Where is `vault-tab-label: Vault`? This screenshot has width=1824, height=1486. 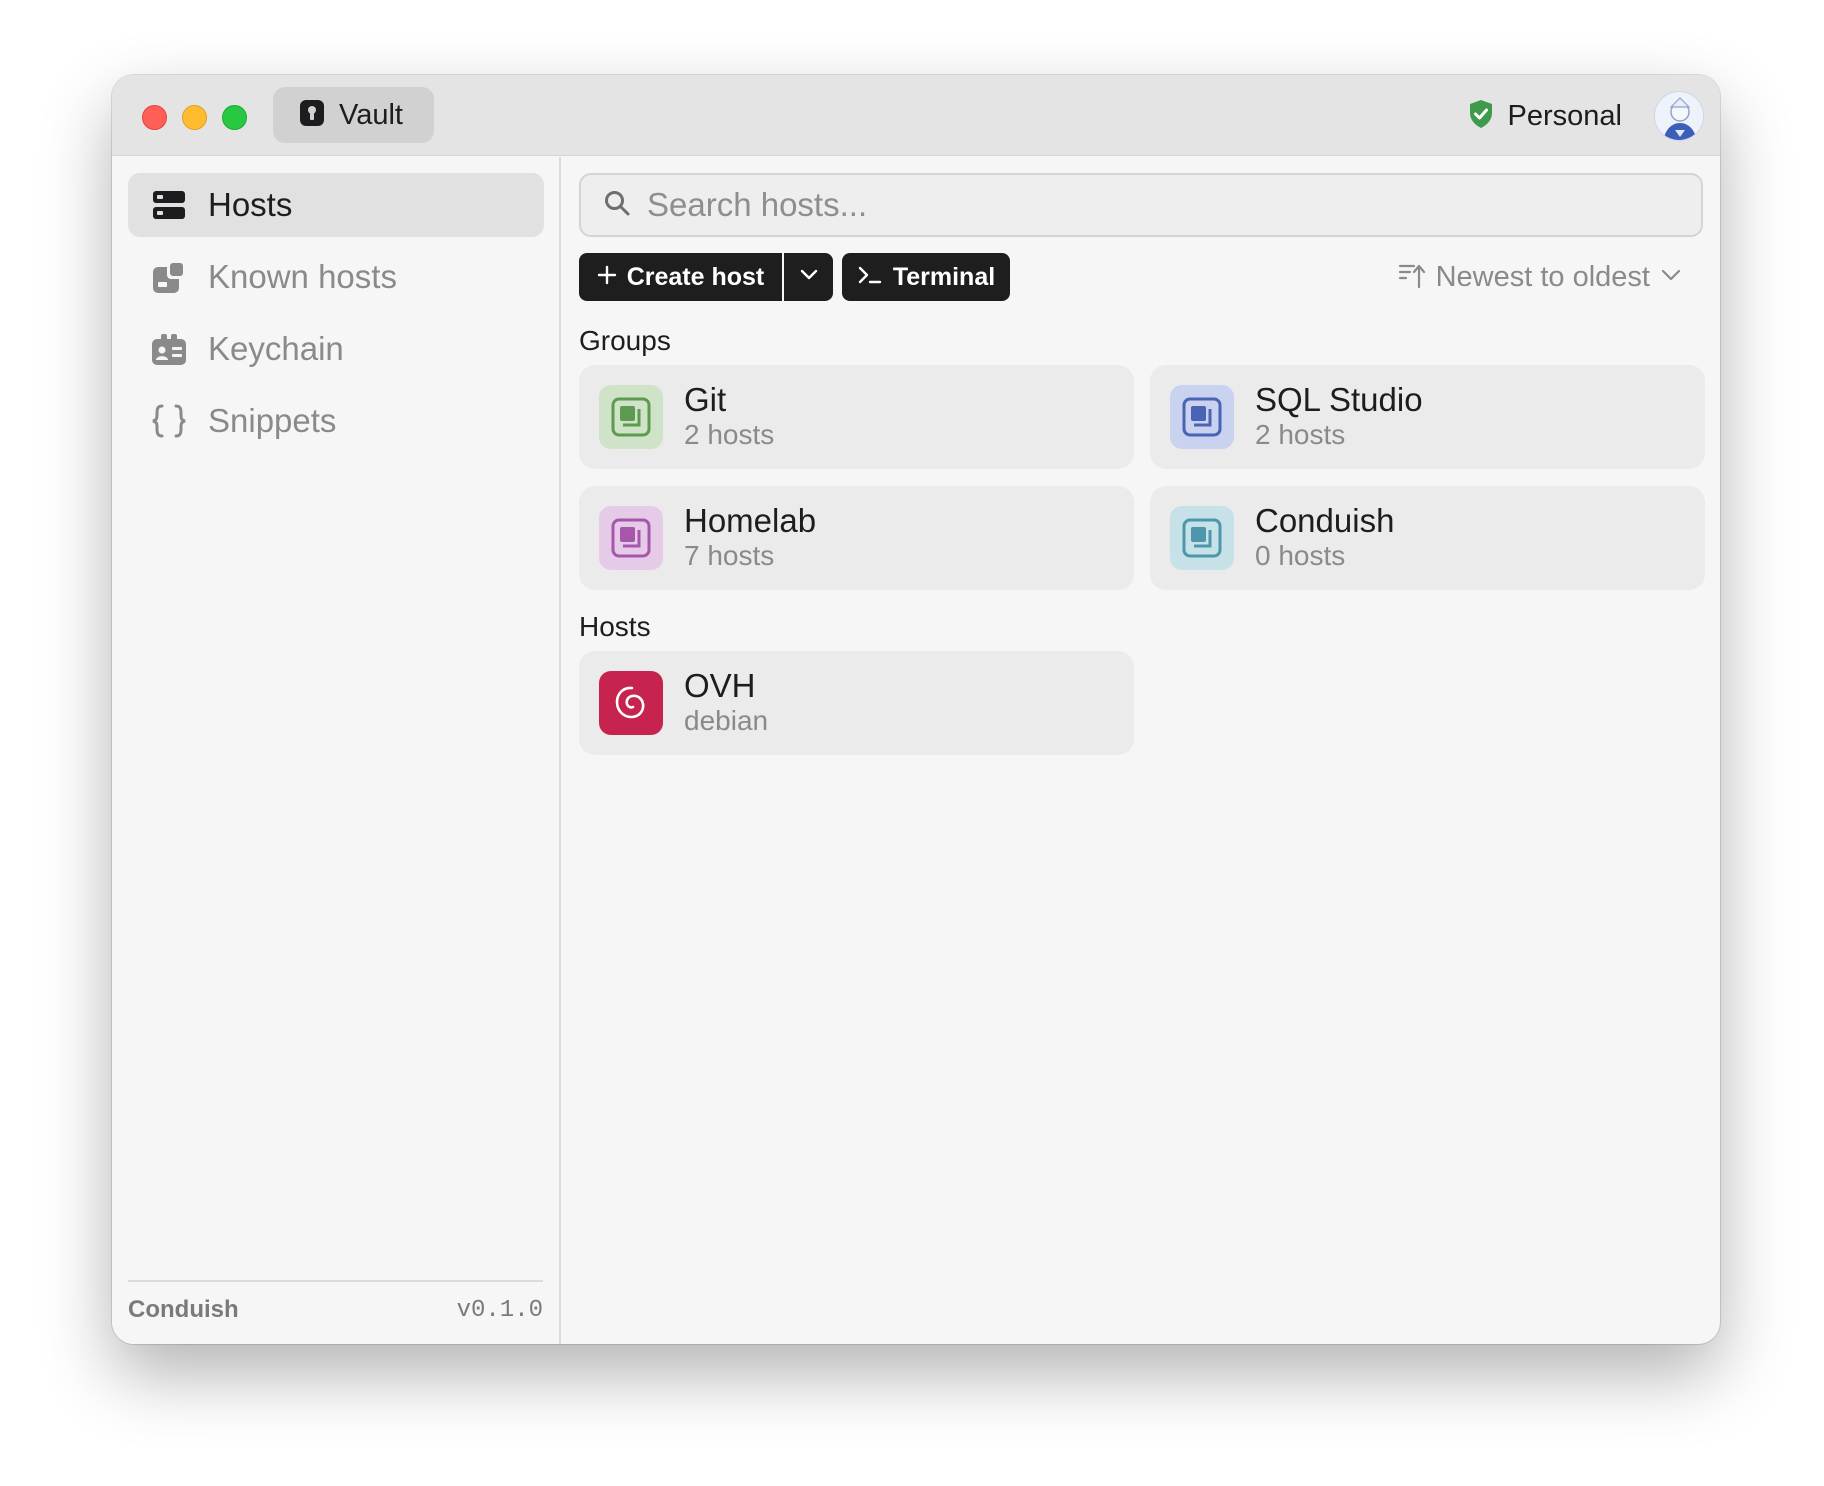 vault-tab-label: Vault is located at coordinates (371, 114).